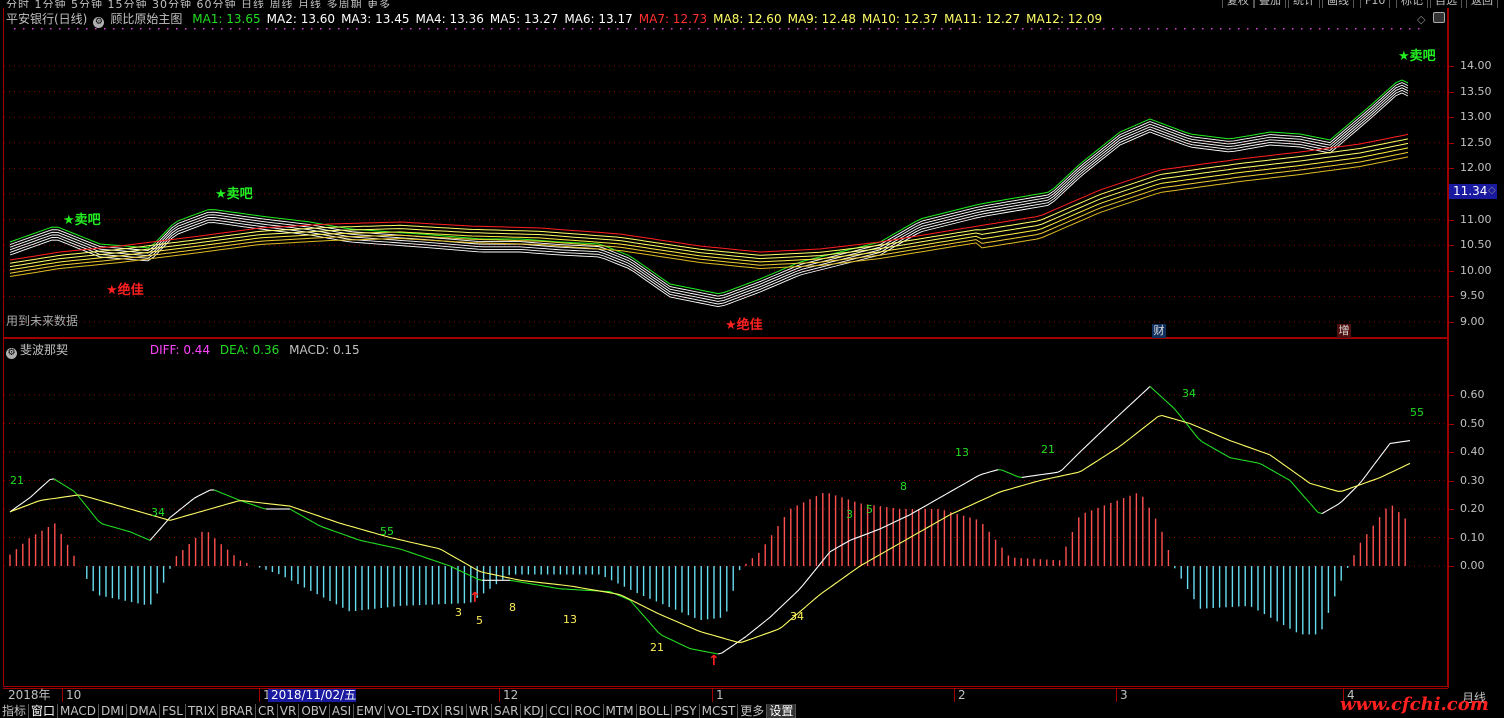 The height and width of the screenshot is (718, 1504). What do you see at coordinates (78, 711) in the screenshot?
I see `tab-macd: MACD` at bounding box center [78, 711].